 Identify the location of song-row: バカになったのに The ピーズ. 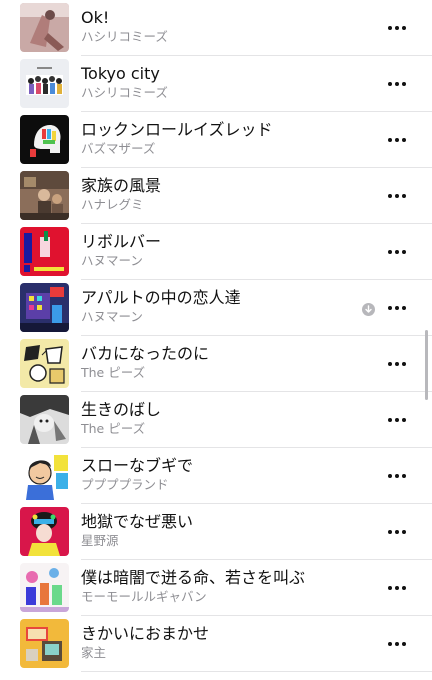
(216, 364).